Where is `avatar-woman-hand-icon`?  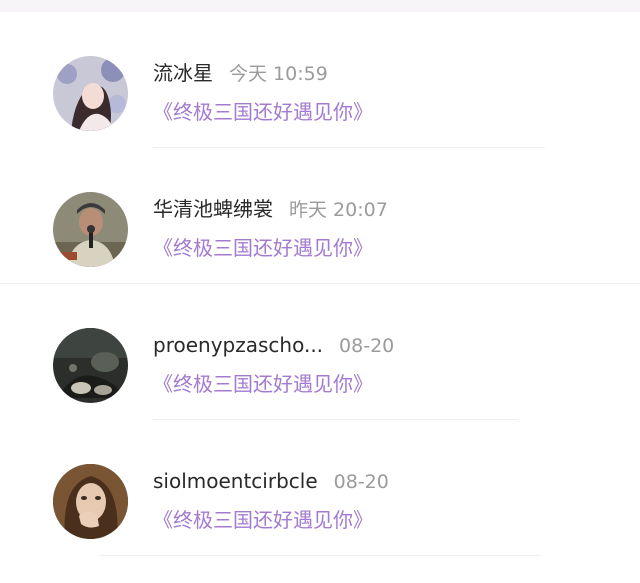
avatar-woman-hand-icon is located at coordinates (90, 501).